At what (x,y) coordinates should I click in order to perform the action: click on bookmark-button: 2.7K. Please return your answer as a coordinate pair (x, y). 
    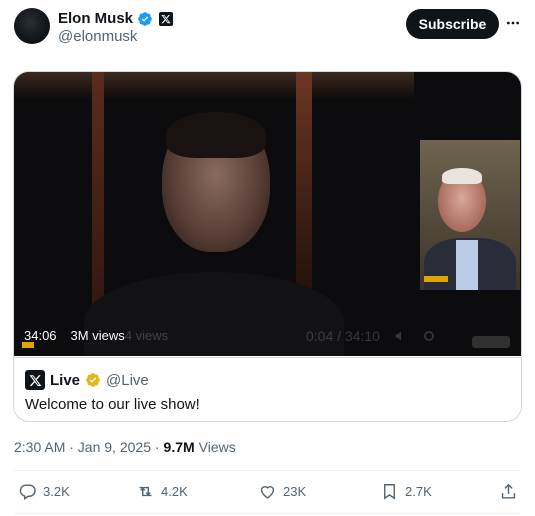
    Looking at the image, I should click on (406, 491).